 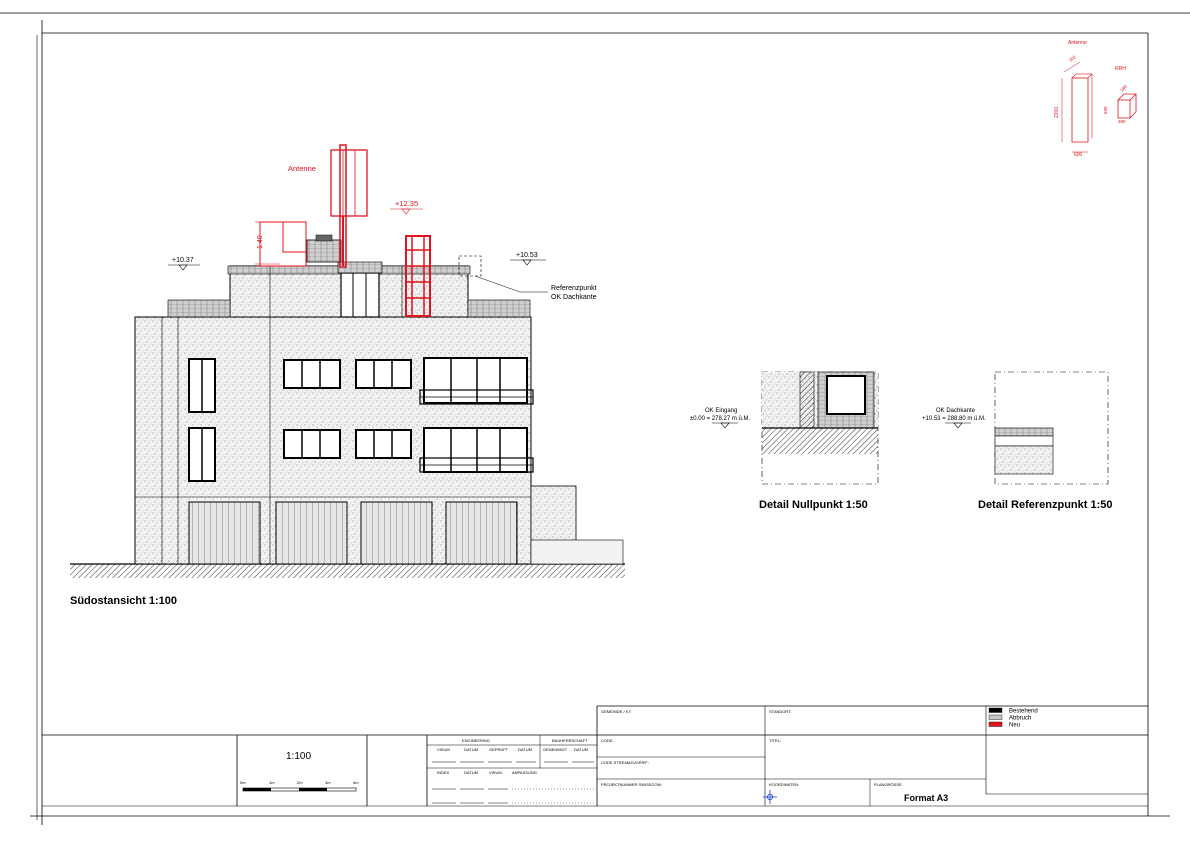 I want to click on key-rrh-h: 690, so click(x=1105, y=110).